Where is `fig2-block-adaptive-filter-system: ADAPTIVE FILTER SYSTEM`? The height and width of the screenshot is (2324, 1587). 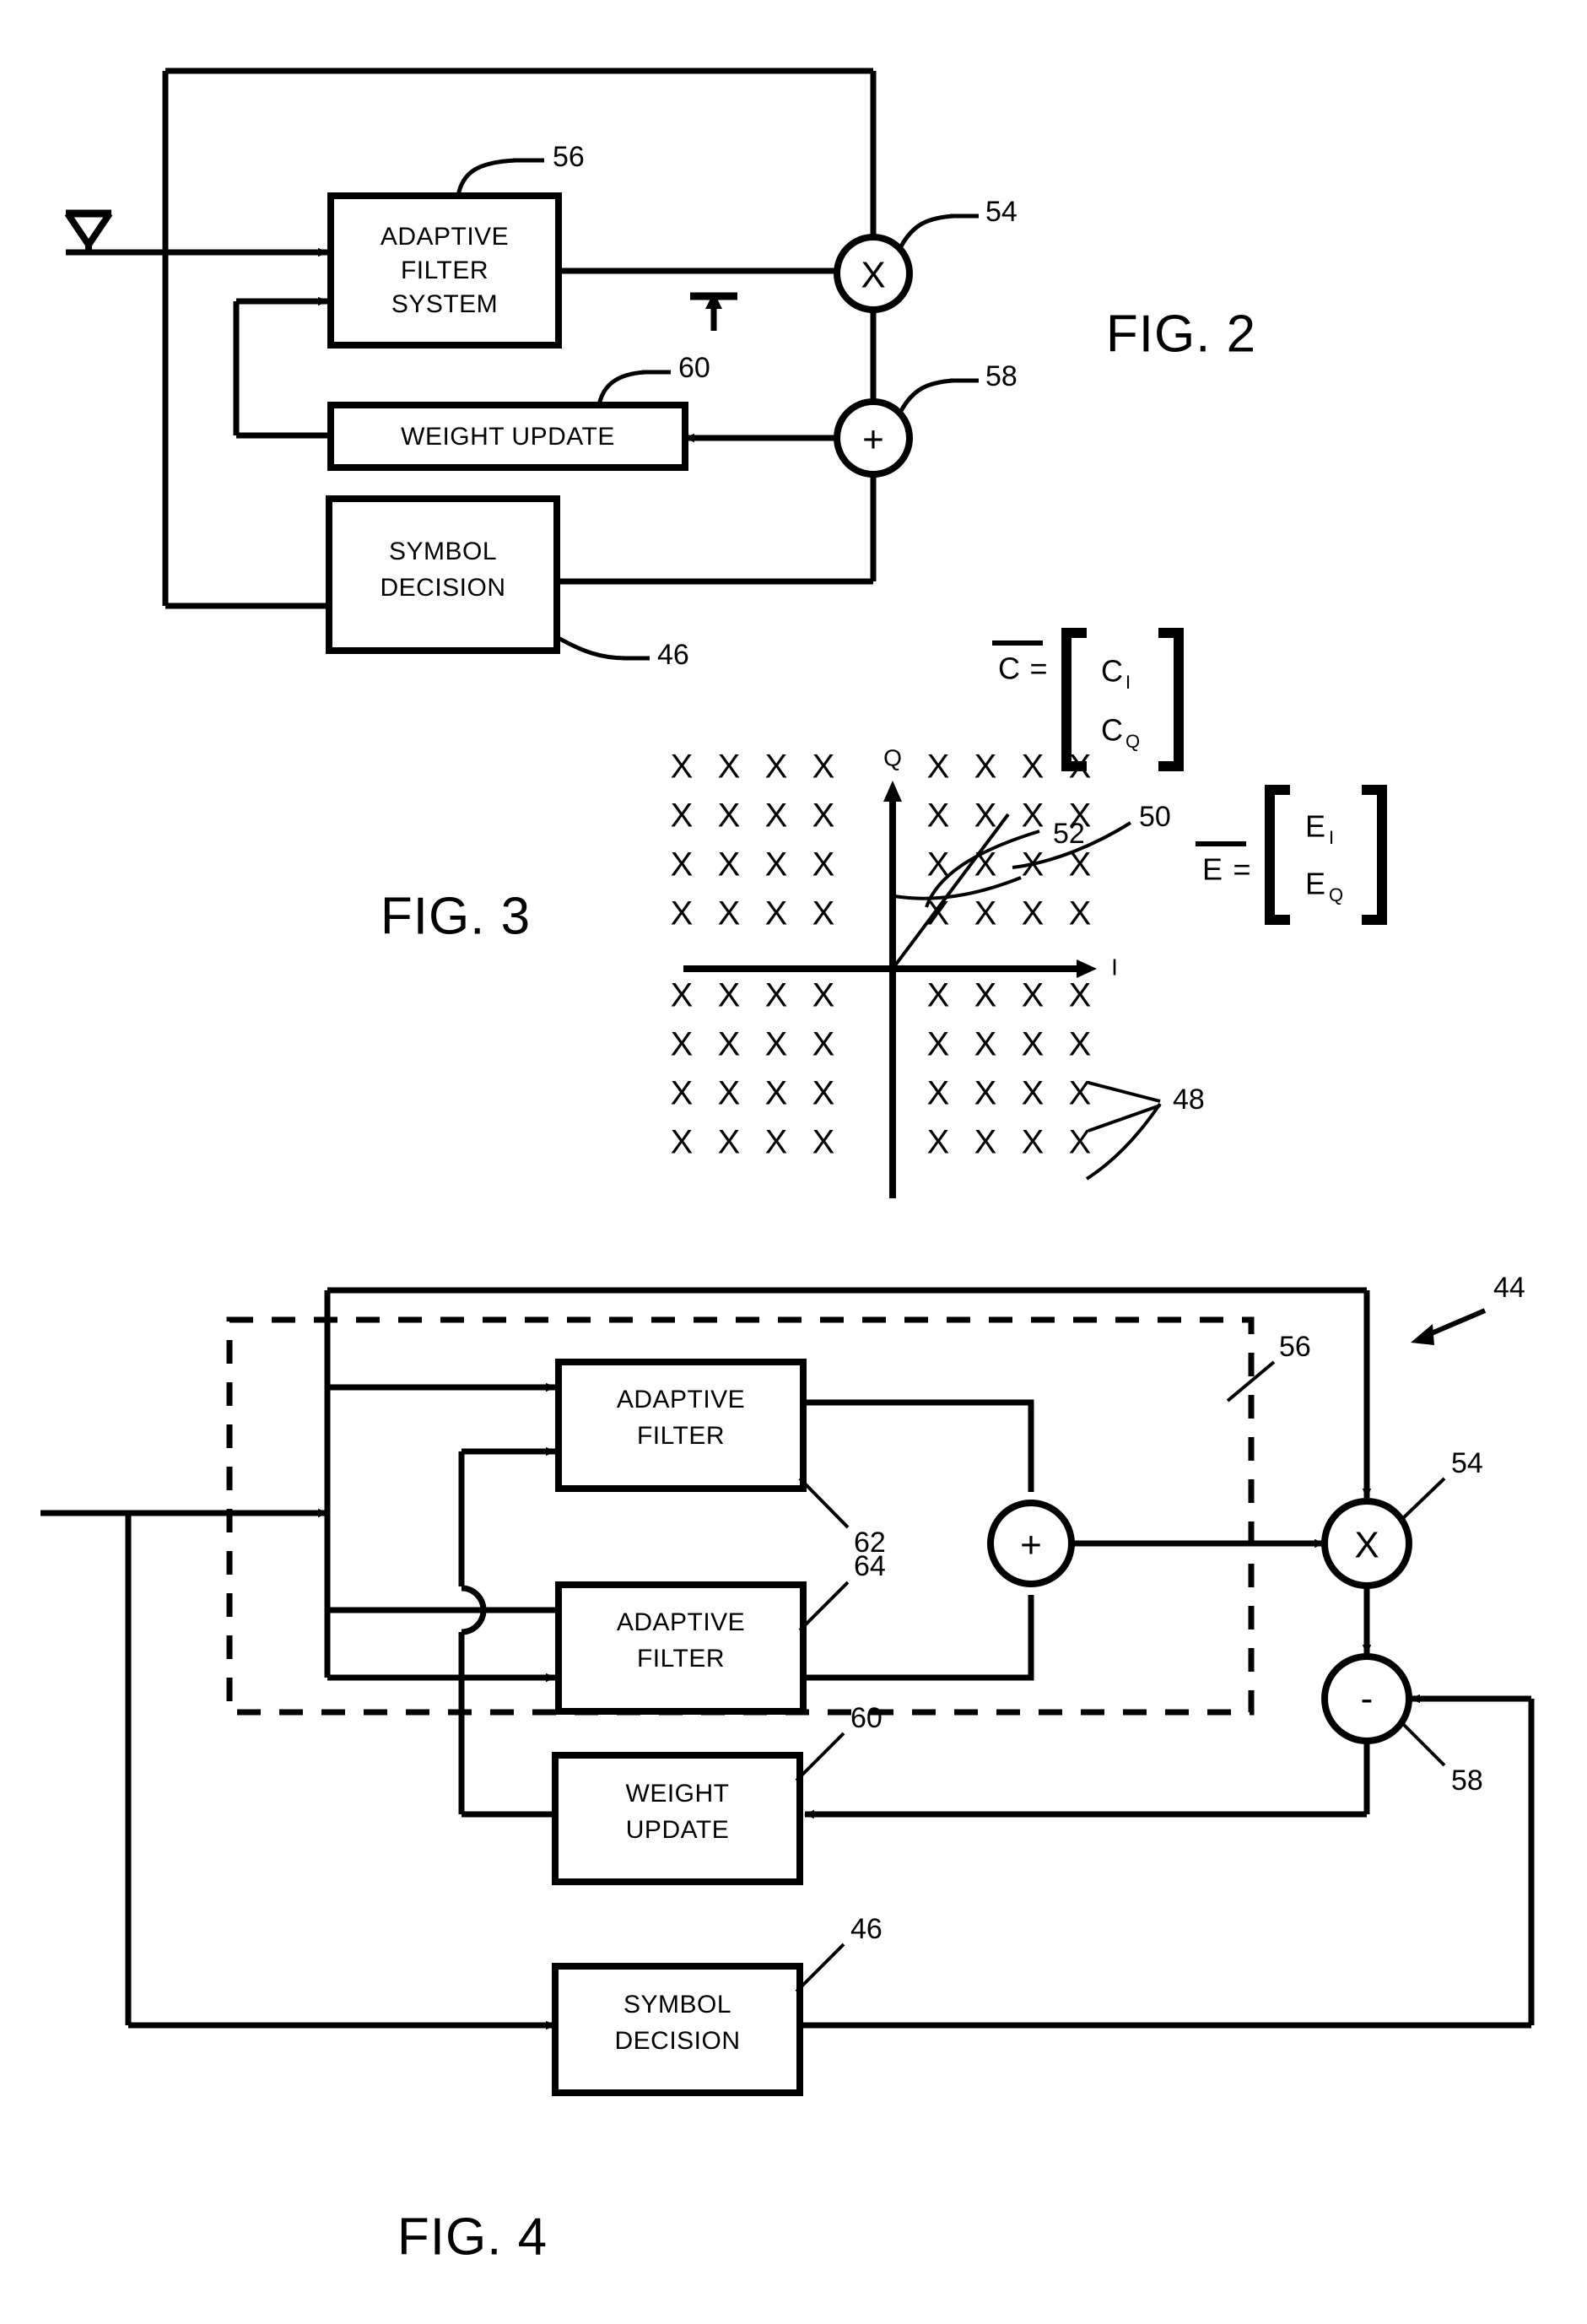
fig2-block-adaptive-filter-system: ADAPTIVE FILTER SYSTEM is located at coordinates (444, 270).